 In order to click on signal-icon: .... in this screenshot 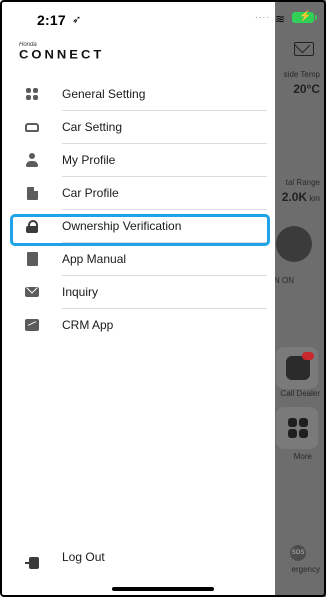, I will do `click(263, 15)`.